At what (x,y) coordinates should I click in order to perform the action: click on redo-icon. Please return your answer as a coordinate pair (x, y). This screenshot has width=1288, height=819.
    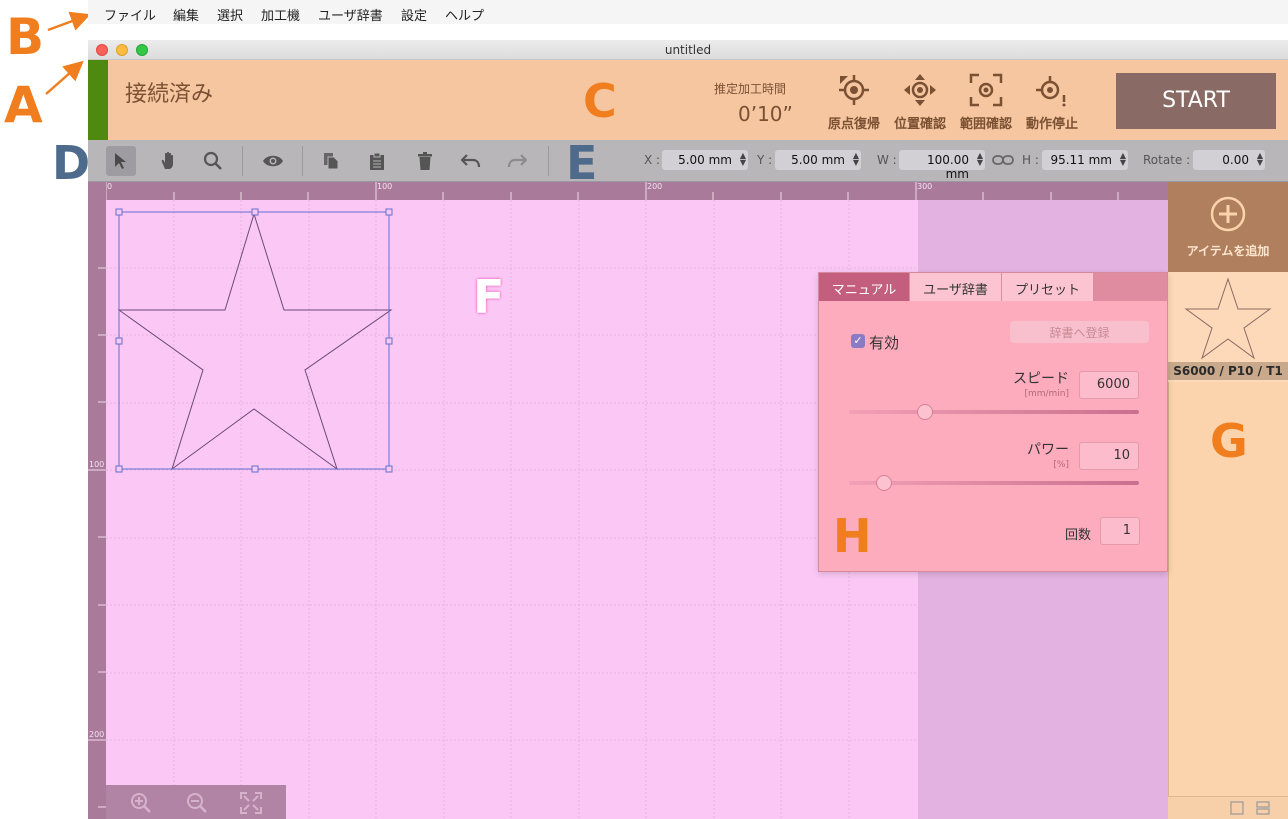
    Looking at the image, I should click on (517, 161).